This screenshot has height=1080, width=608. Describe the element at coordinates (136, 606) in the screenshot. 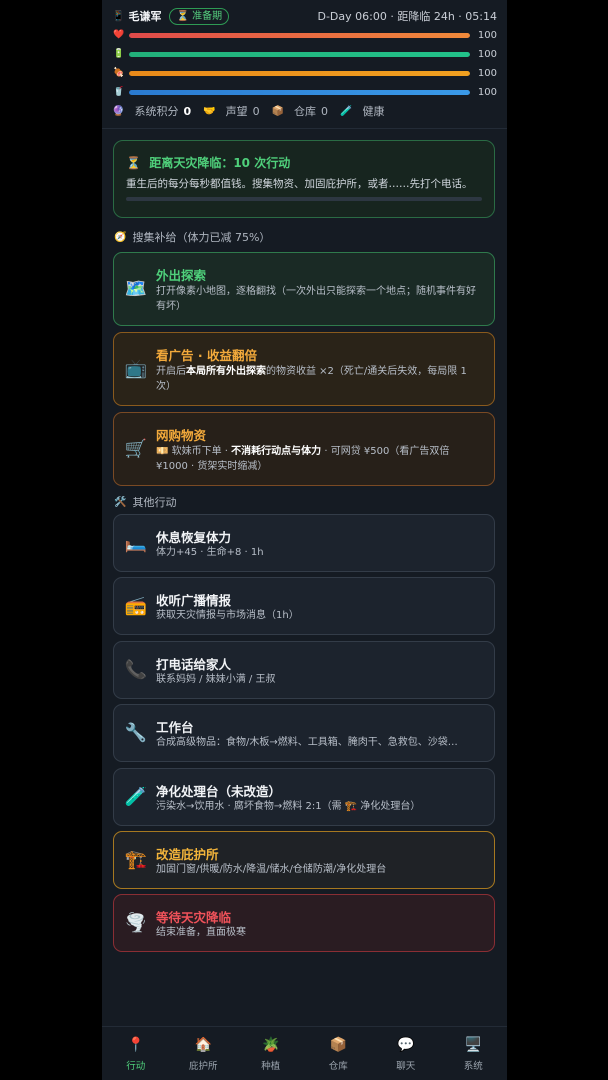

I see `radio-icon: 📻` at that location.